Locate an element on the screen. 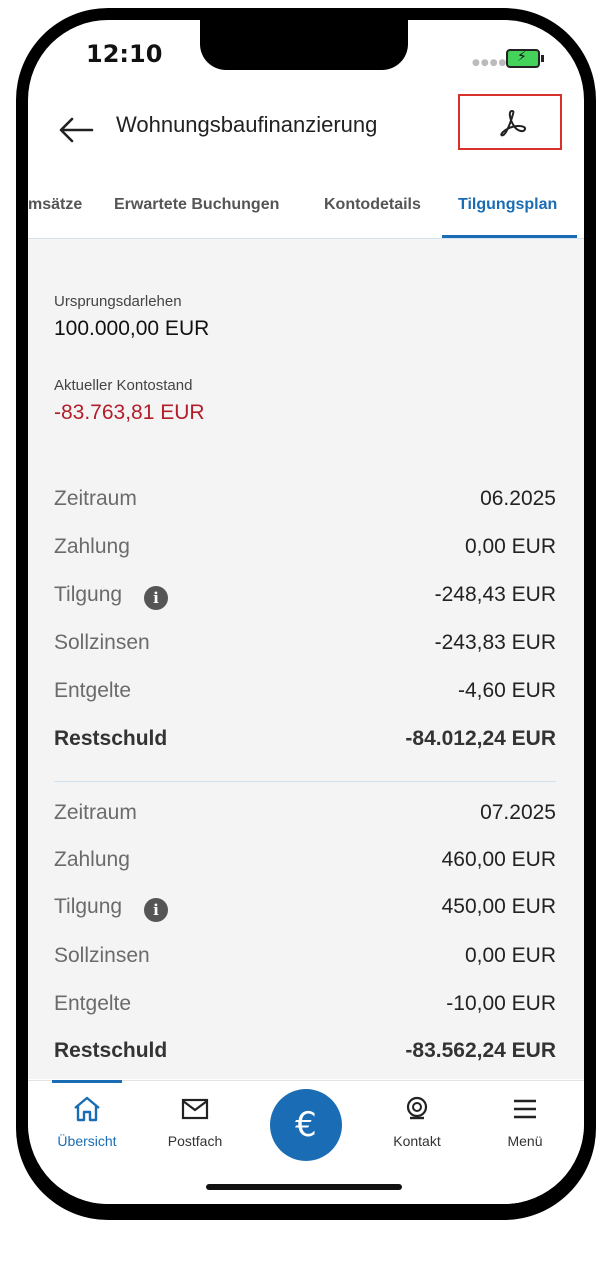 The width and height of the screenshot is (610, 1280). euro-icon: € is located at coordinates (306, 1125).